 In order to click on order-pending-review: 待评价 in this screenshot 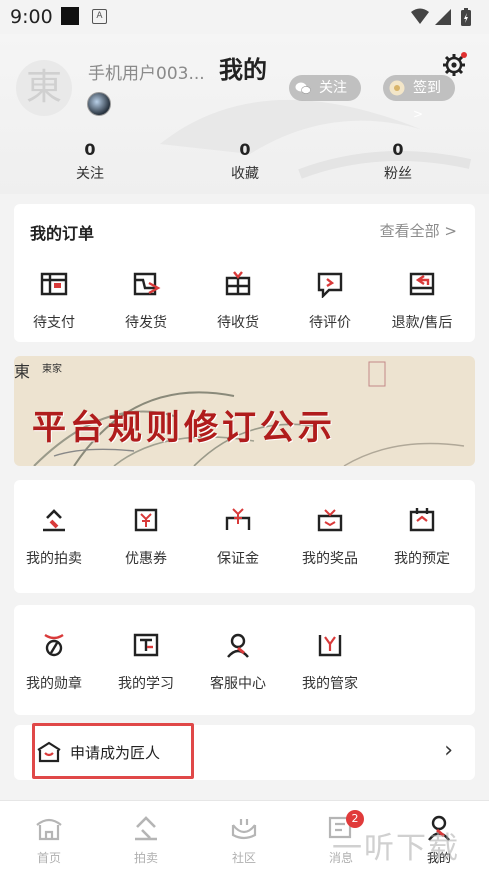, I will do `click(330, 301)`.